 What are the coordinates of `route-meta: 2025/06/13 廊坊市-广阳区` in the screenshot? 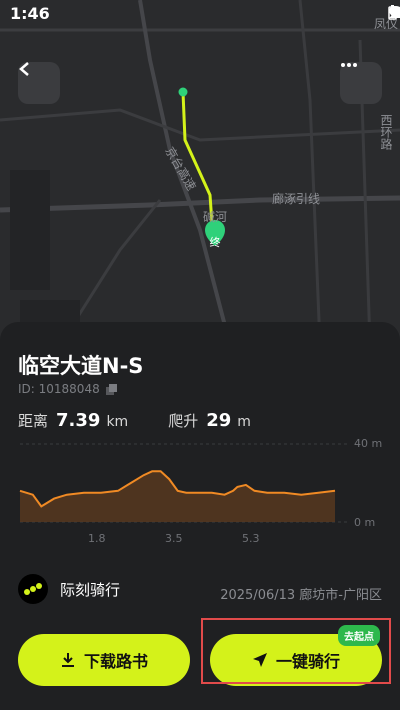 It's located at (301, 595).